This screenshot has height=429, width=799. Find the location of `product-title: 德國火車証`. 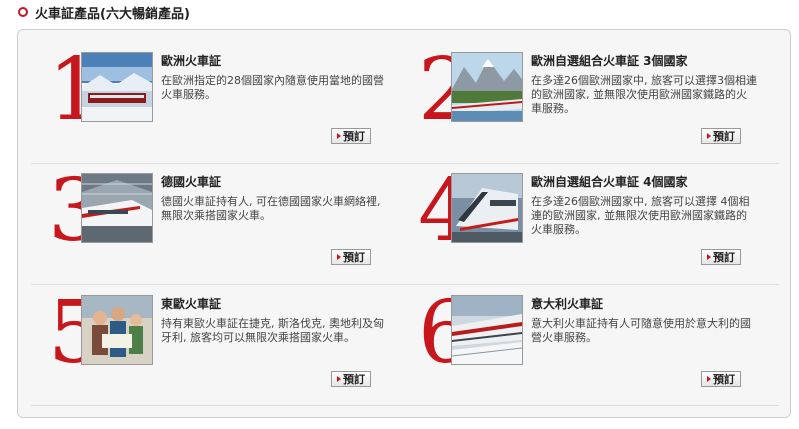

product-title: 德國火車証 is located at coordinates (191, 181).